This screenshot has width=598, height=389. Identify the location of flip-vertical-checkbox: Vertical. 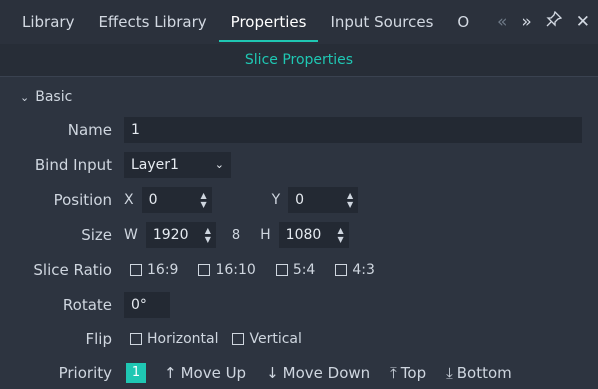
(267, 339).